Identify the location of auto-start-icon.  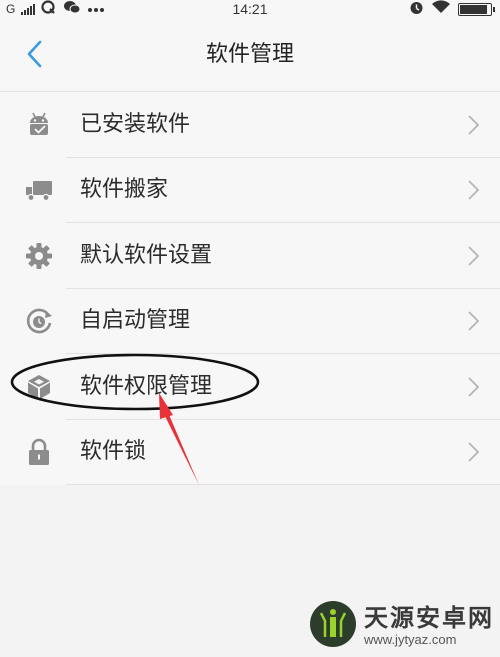
(39, 321).